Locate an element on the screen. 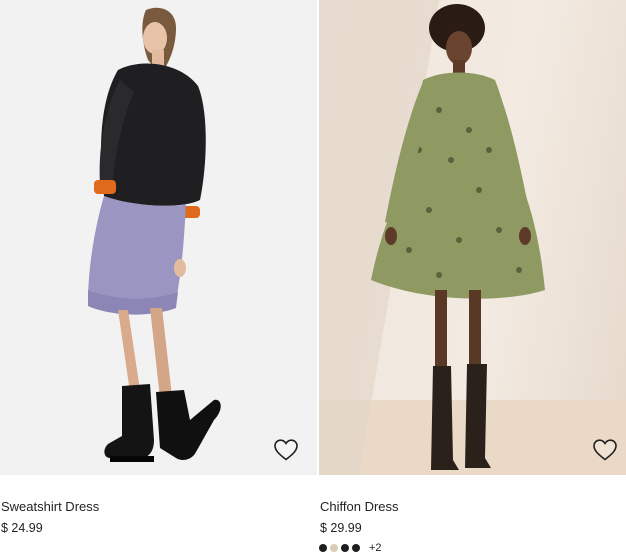 This screenshot has height=556, width=626. color-swatches: +2 is located at coordinates (350, 548).